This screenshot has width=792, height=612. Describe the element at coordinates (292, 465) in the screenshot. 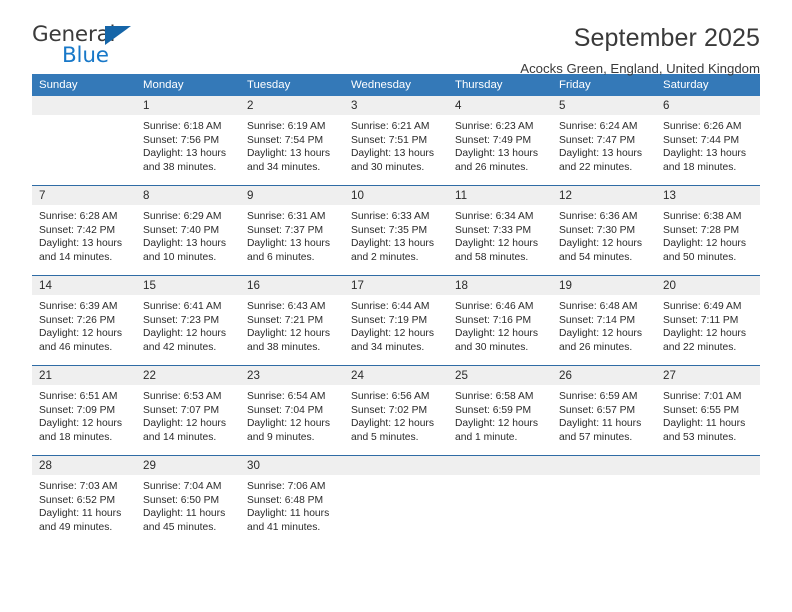

I see `day-number: 30` at that location.